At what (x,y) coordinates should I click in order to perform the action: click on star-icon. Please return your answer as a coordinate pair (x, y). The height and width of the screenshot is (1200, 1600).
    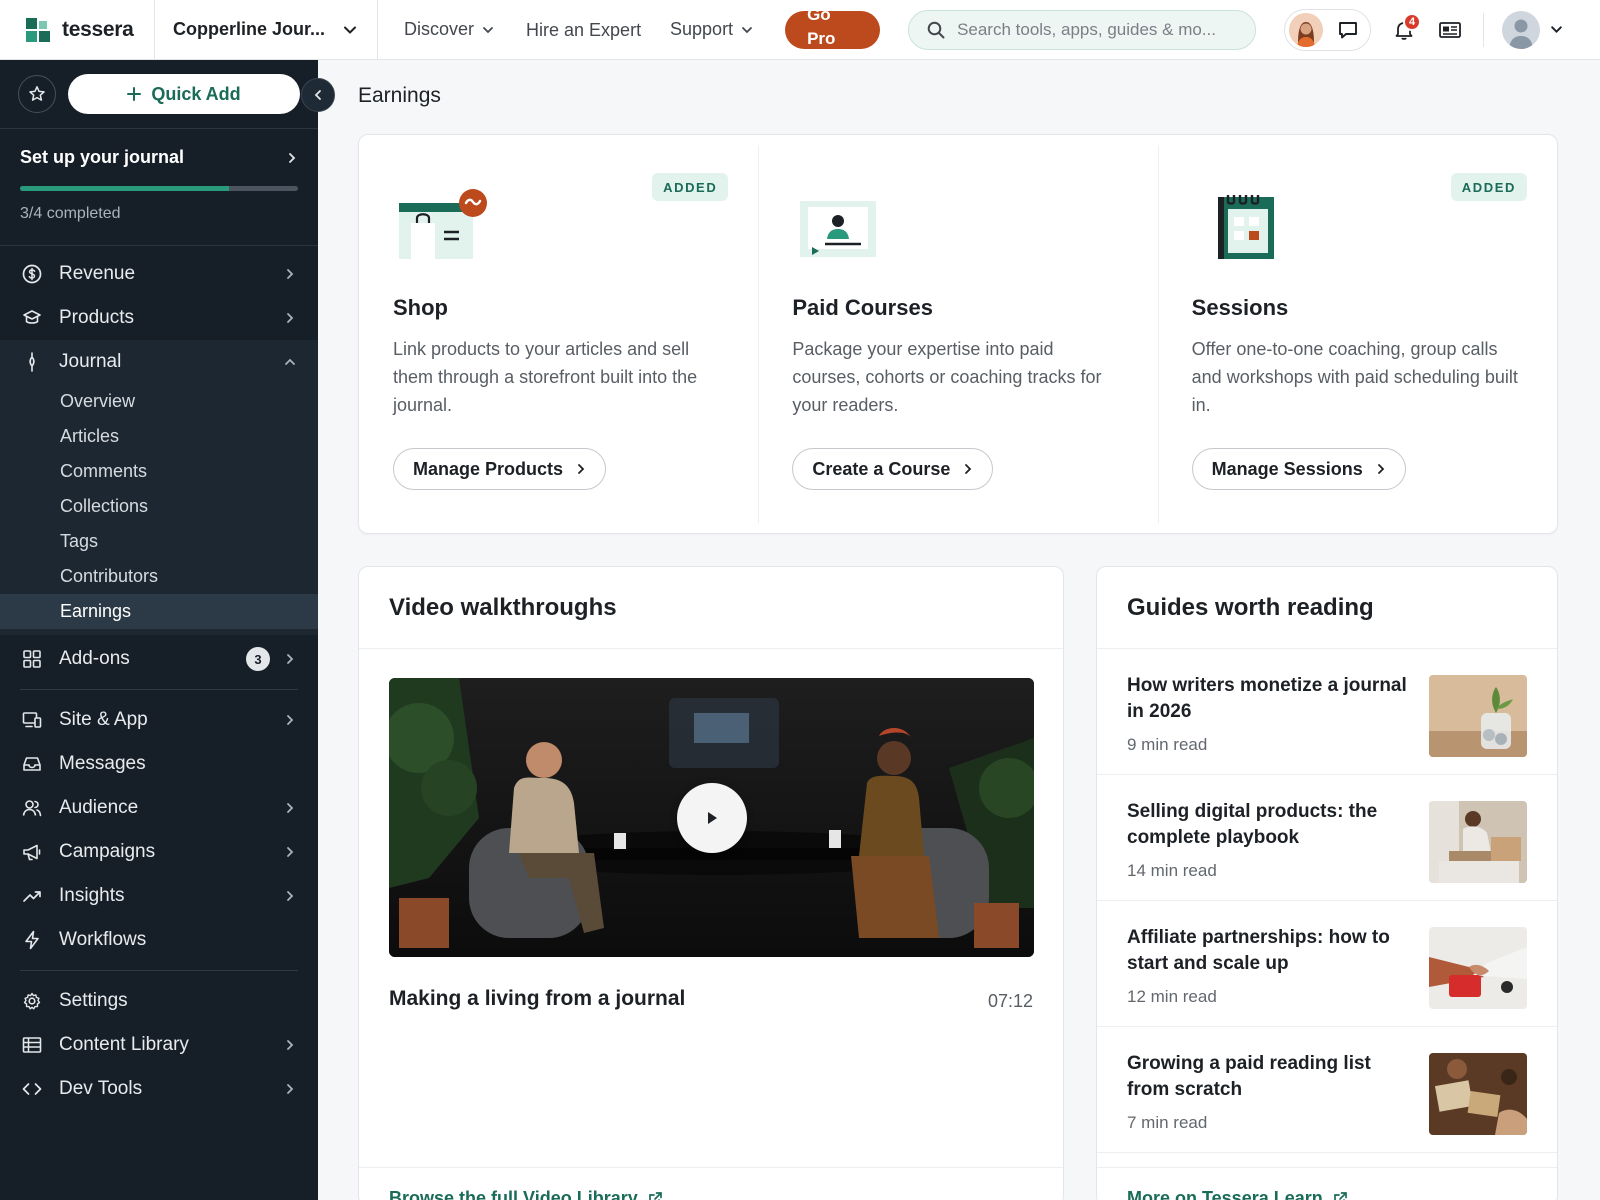
    Looking at the image, I should click on (37, 93).